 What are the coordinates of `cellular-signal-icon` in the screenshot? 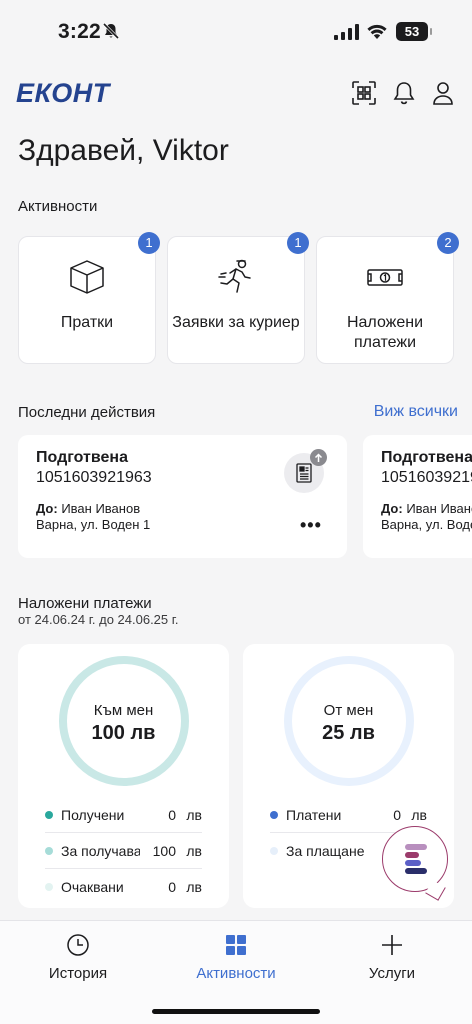 It's located at (347, 34).